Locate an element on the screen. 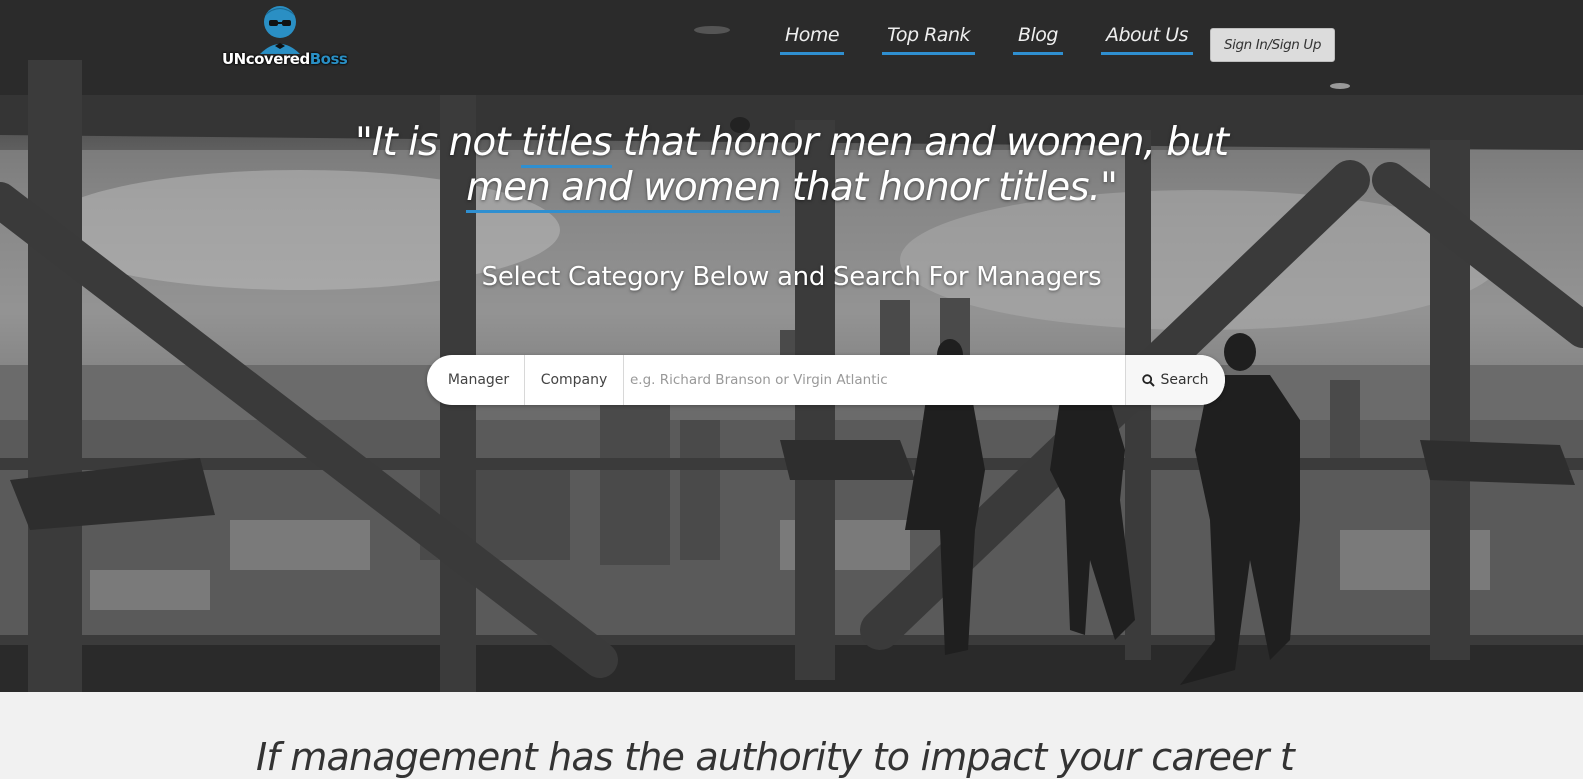 The height and width of the screenshot is (779, 1583). logo-text-part2: Boss is located at coordinates (328, 59).